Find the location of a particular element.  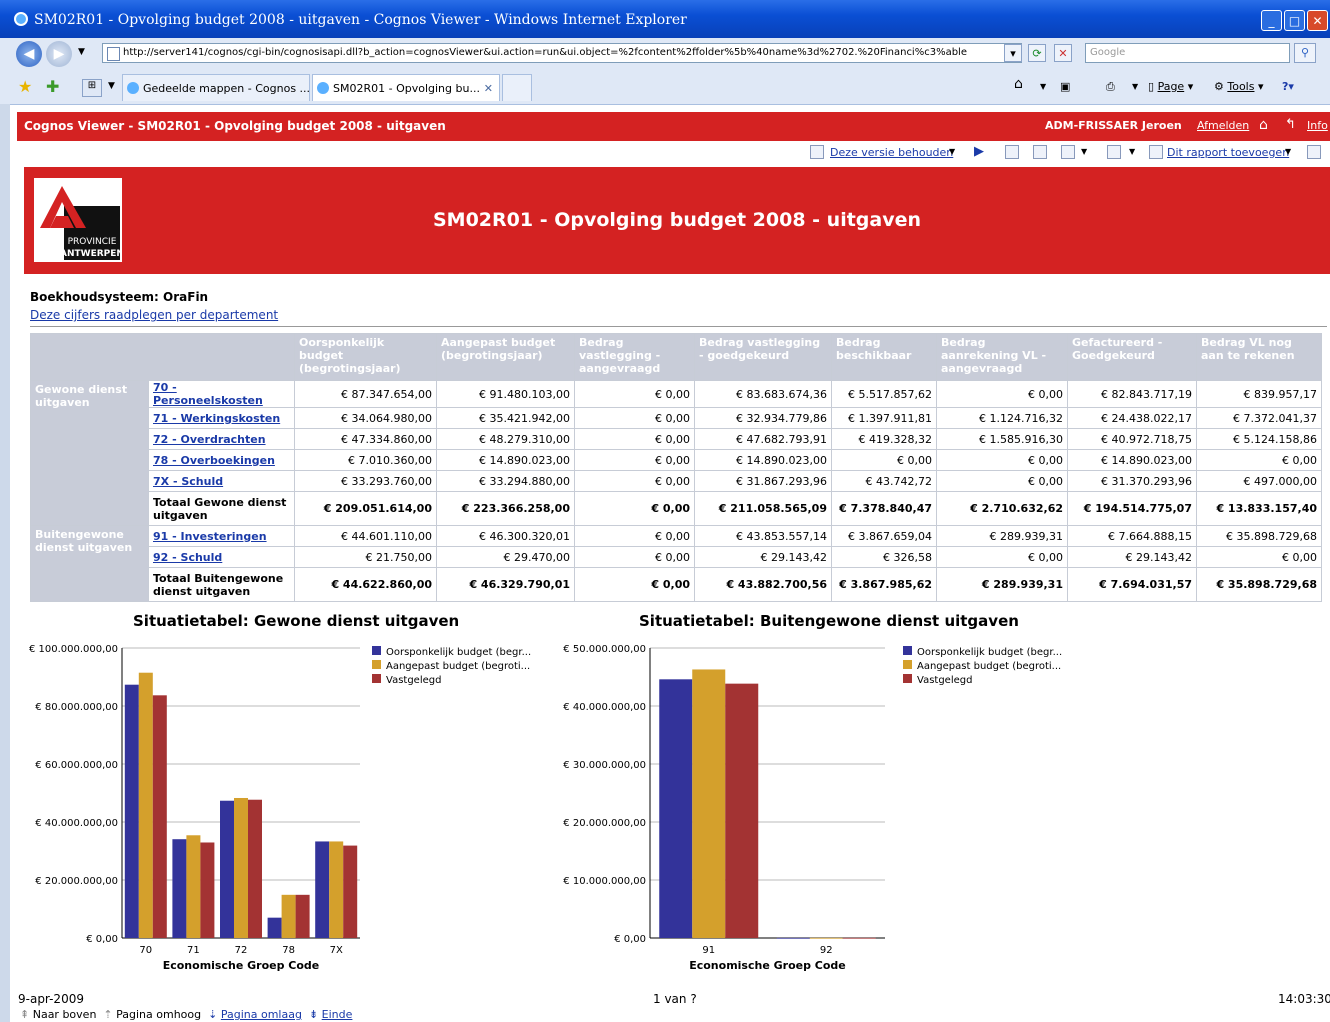

province-logo: PROVINCIE ANTWERPEN is located at coordinates (78, 220).